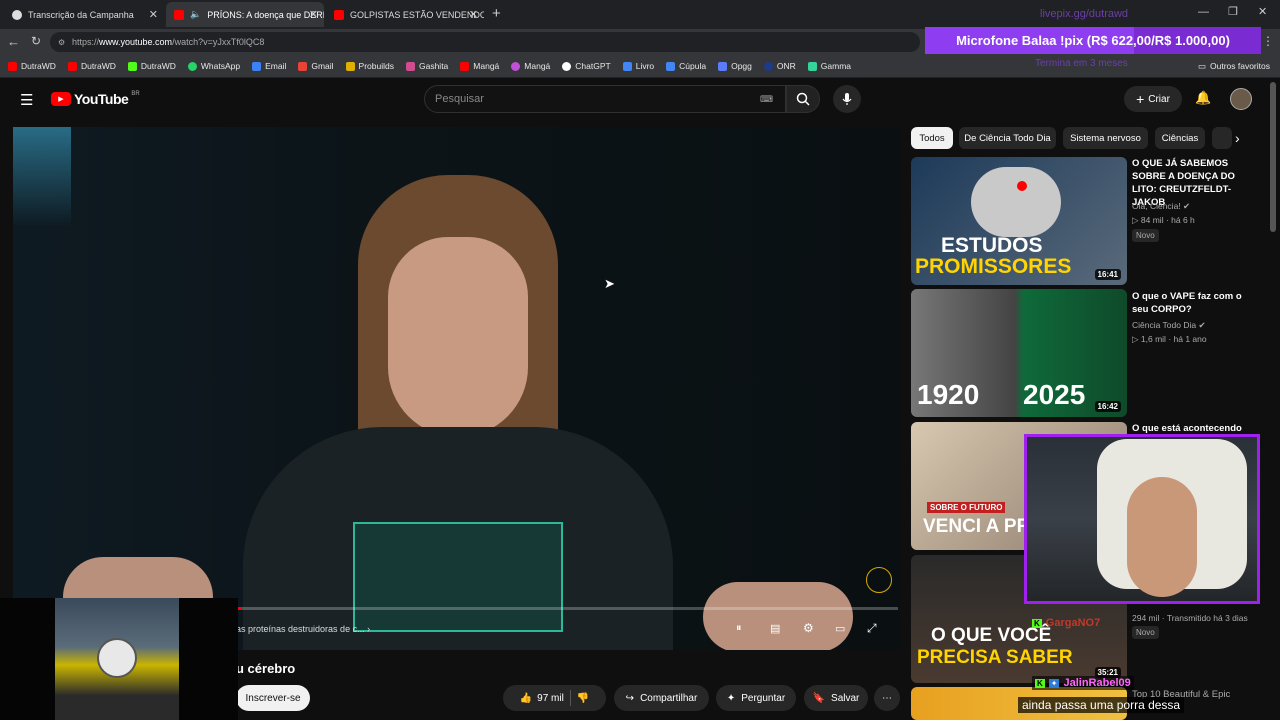 This screenshot has height=720, width=1280. Describe the element at coordinates (1222, 138) in the screenshot. I see `chip-partial` at that location.